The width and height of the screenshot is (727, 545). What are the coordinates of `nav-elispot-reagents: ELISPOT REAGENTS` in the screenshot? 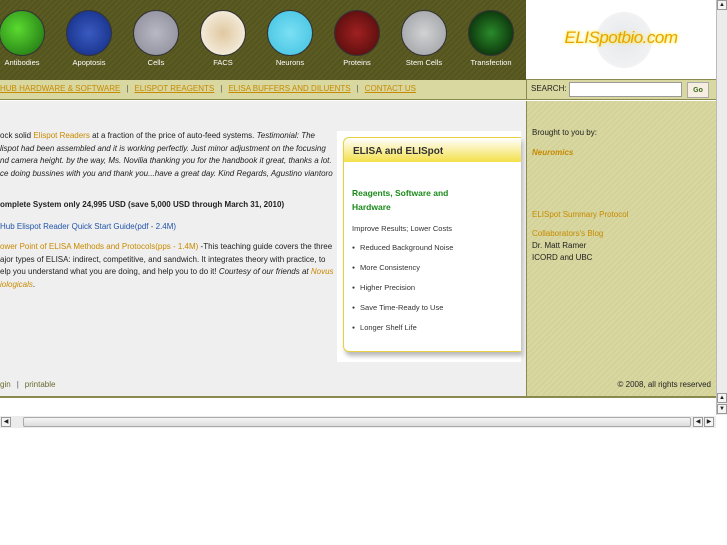 It's located at (174, 88).